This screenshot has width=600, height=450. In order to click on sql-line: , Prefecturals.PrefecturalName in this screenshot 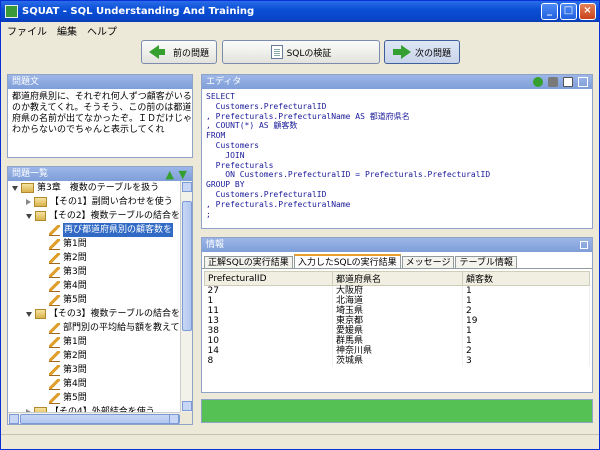, I will do `click(278, 204)`.